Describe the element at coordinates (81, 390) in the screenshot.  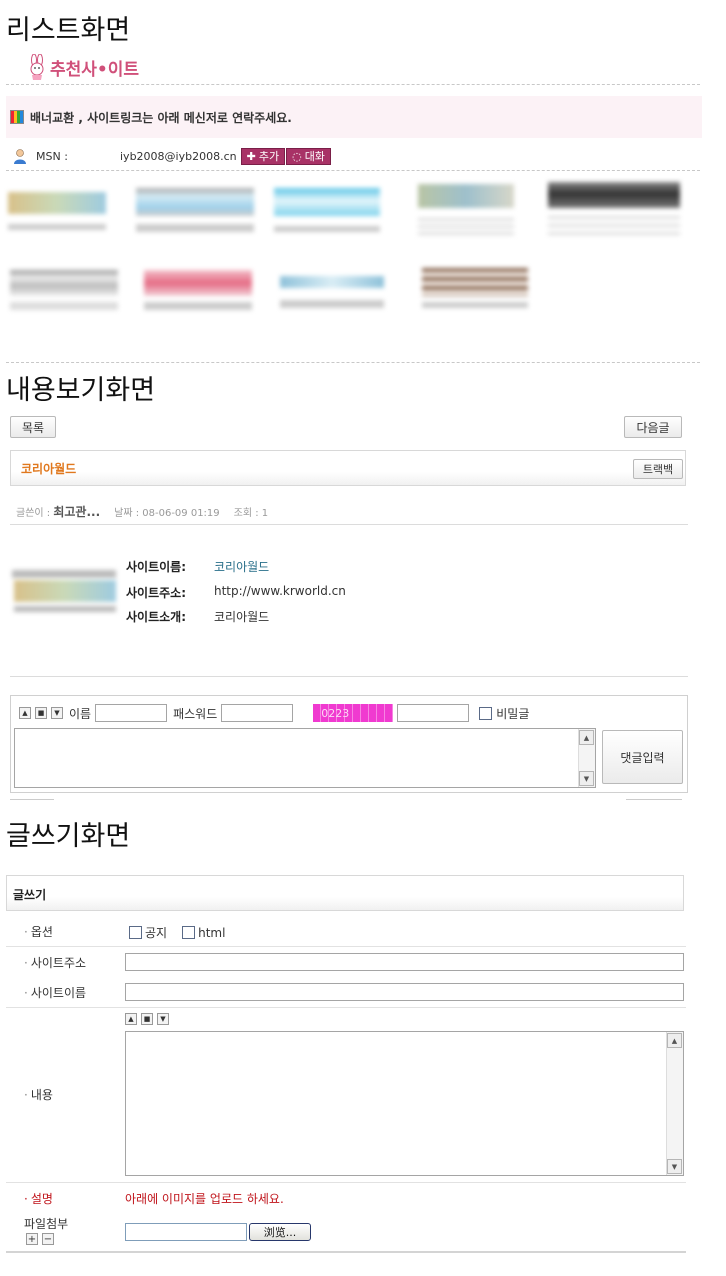
I see `view-screen-title: 내용보기화면` at that location.